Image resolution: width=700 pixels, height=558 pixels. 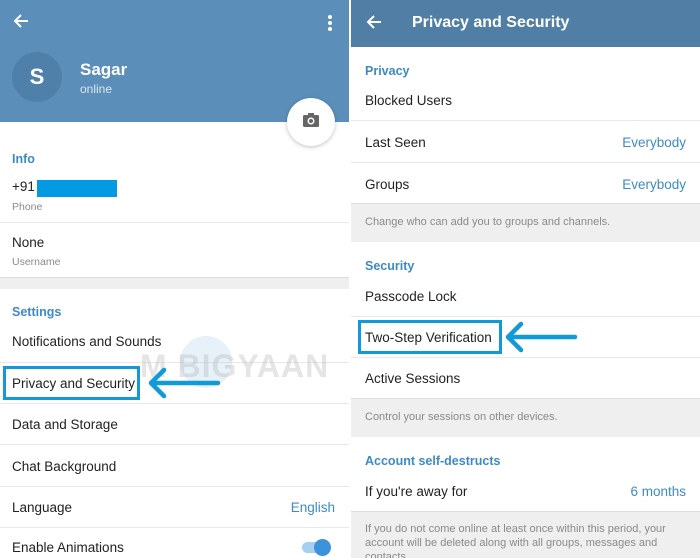 I want to click on set-photo-button, so click(x=311, y=122).